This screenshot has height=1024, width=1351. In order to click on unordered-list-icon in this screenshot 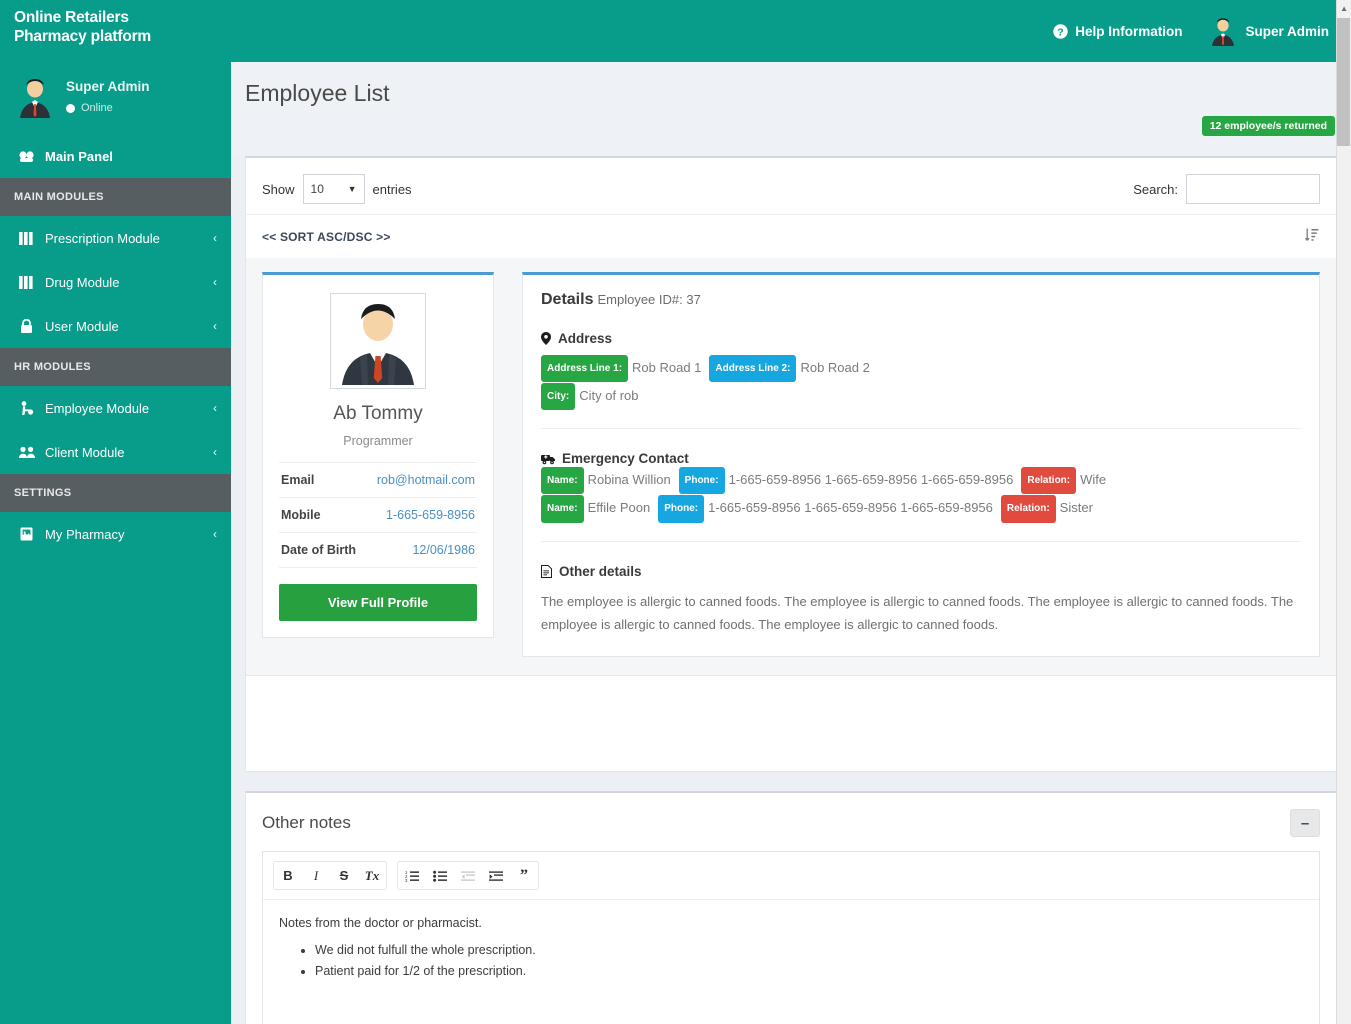, I will do `click(440, 876)`.